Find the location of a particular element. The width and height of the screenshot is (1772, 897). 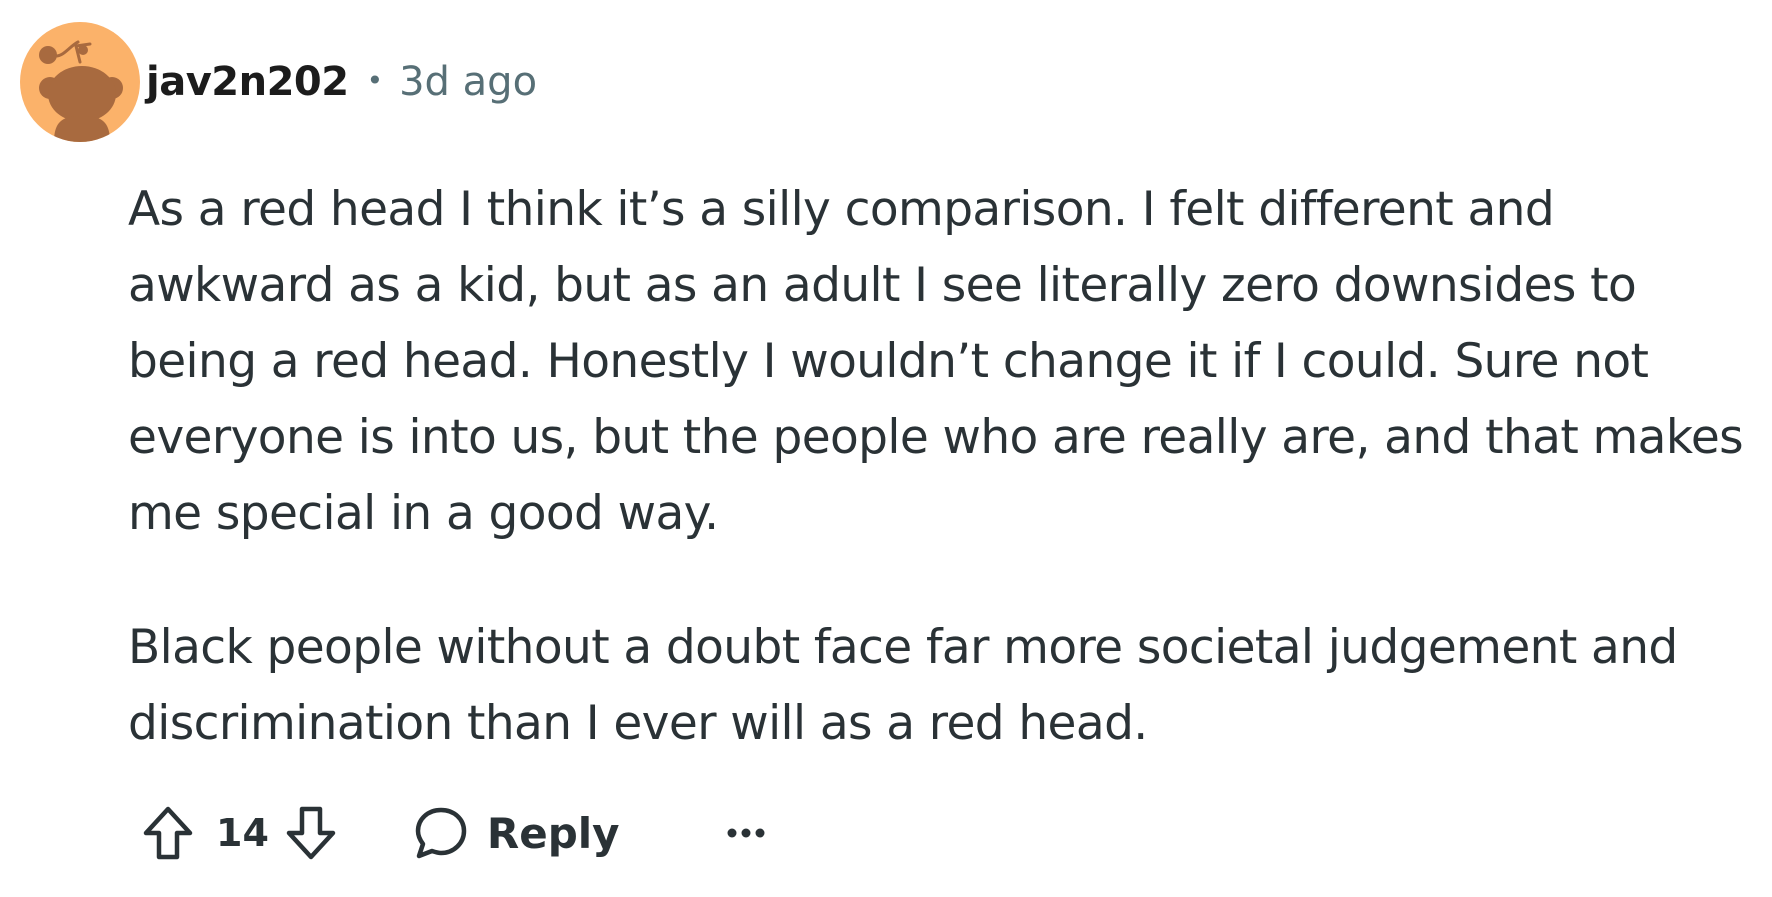

comment-actions: 14 Reply is located at coordinates (457, 833).